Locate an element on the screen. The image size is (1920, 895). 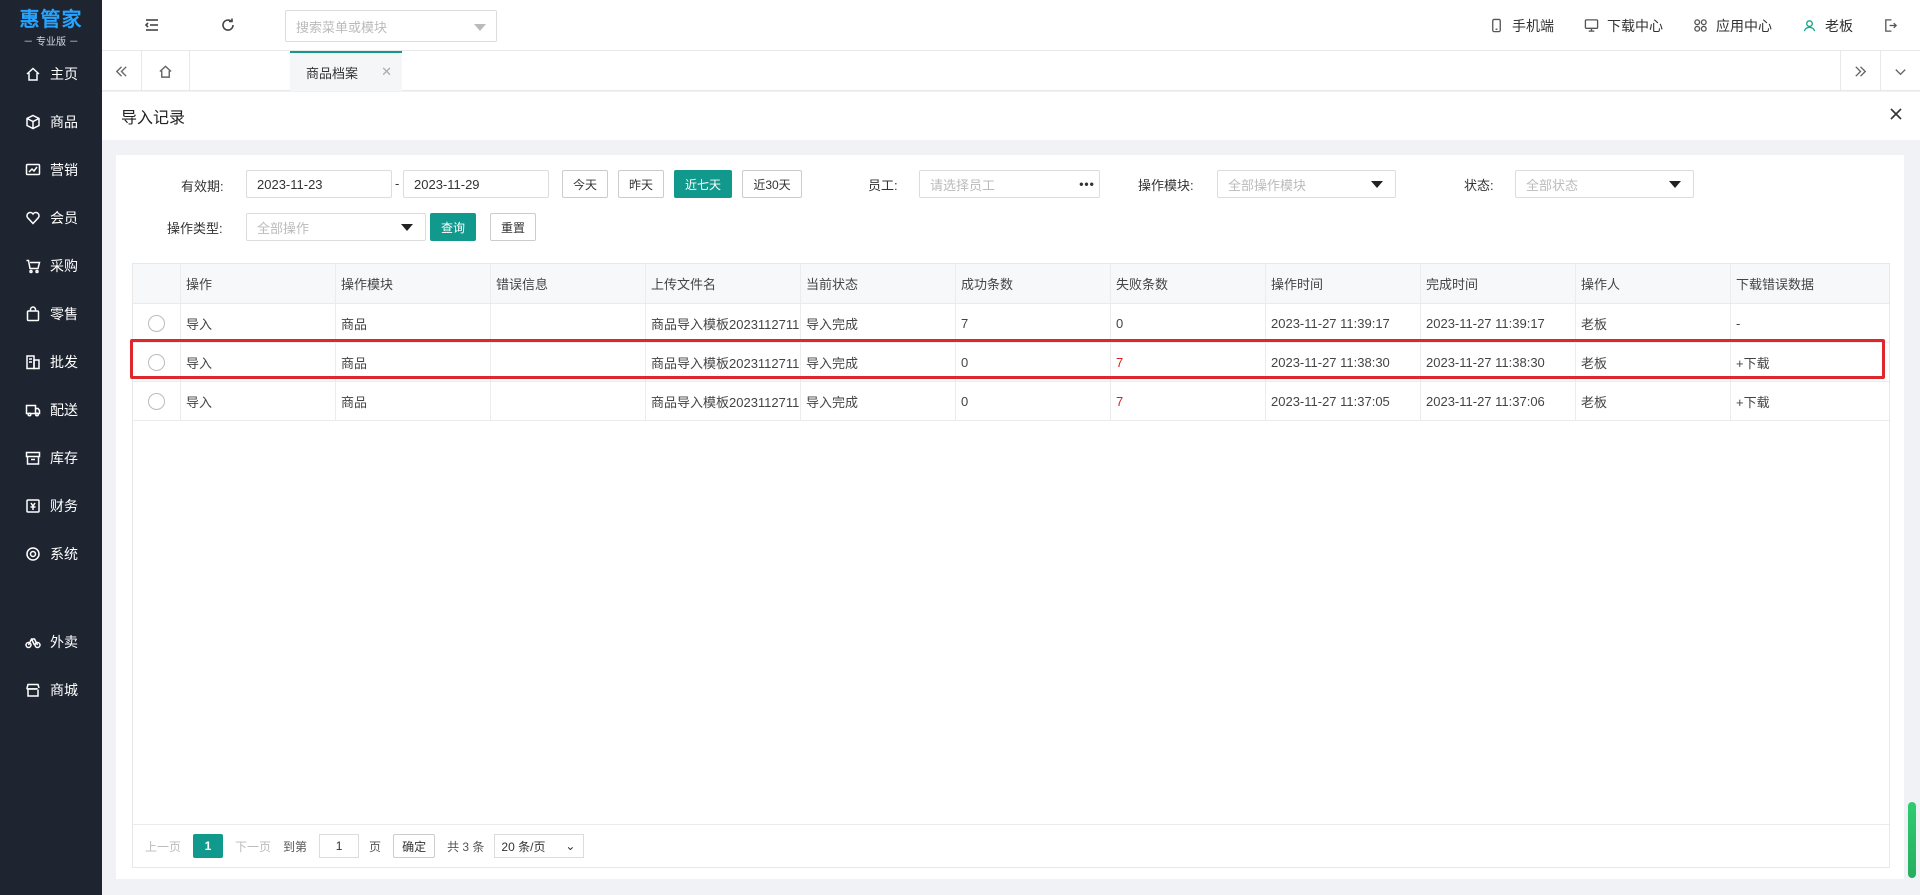
status-select: 全部状态 is located at coordinates (1604, 184).